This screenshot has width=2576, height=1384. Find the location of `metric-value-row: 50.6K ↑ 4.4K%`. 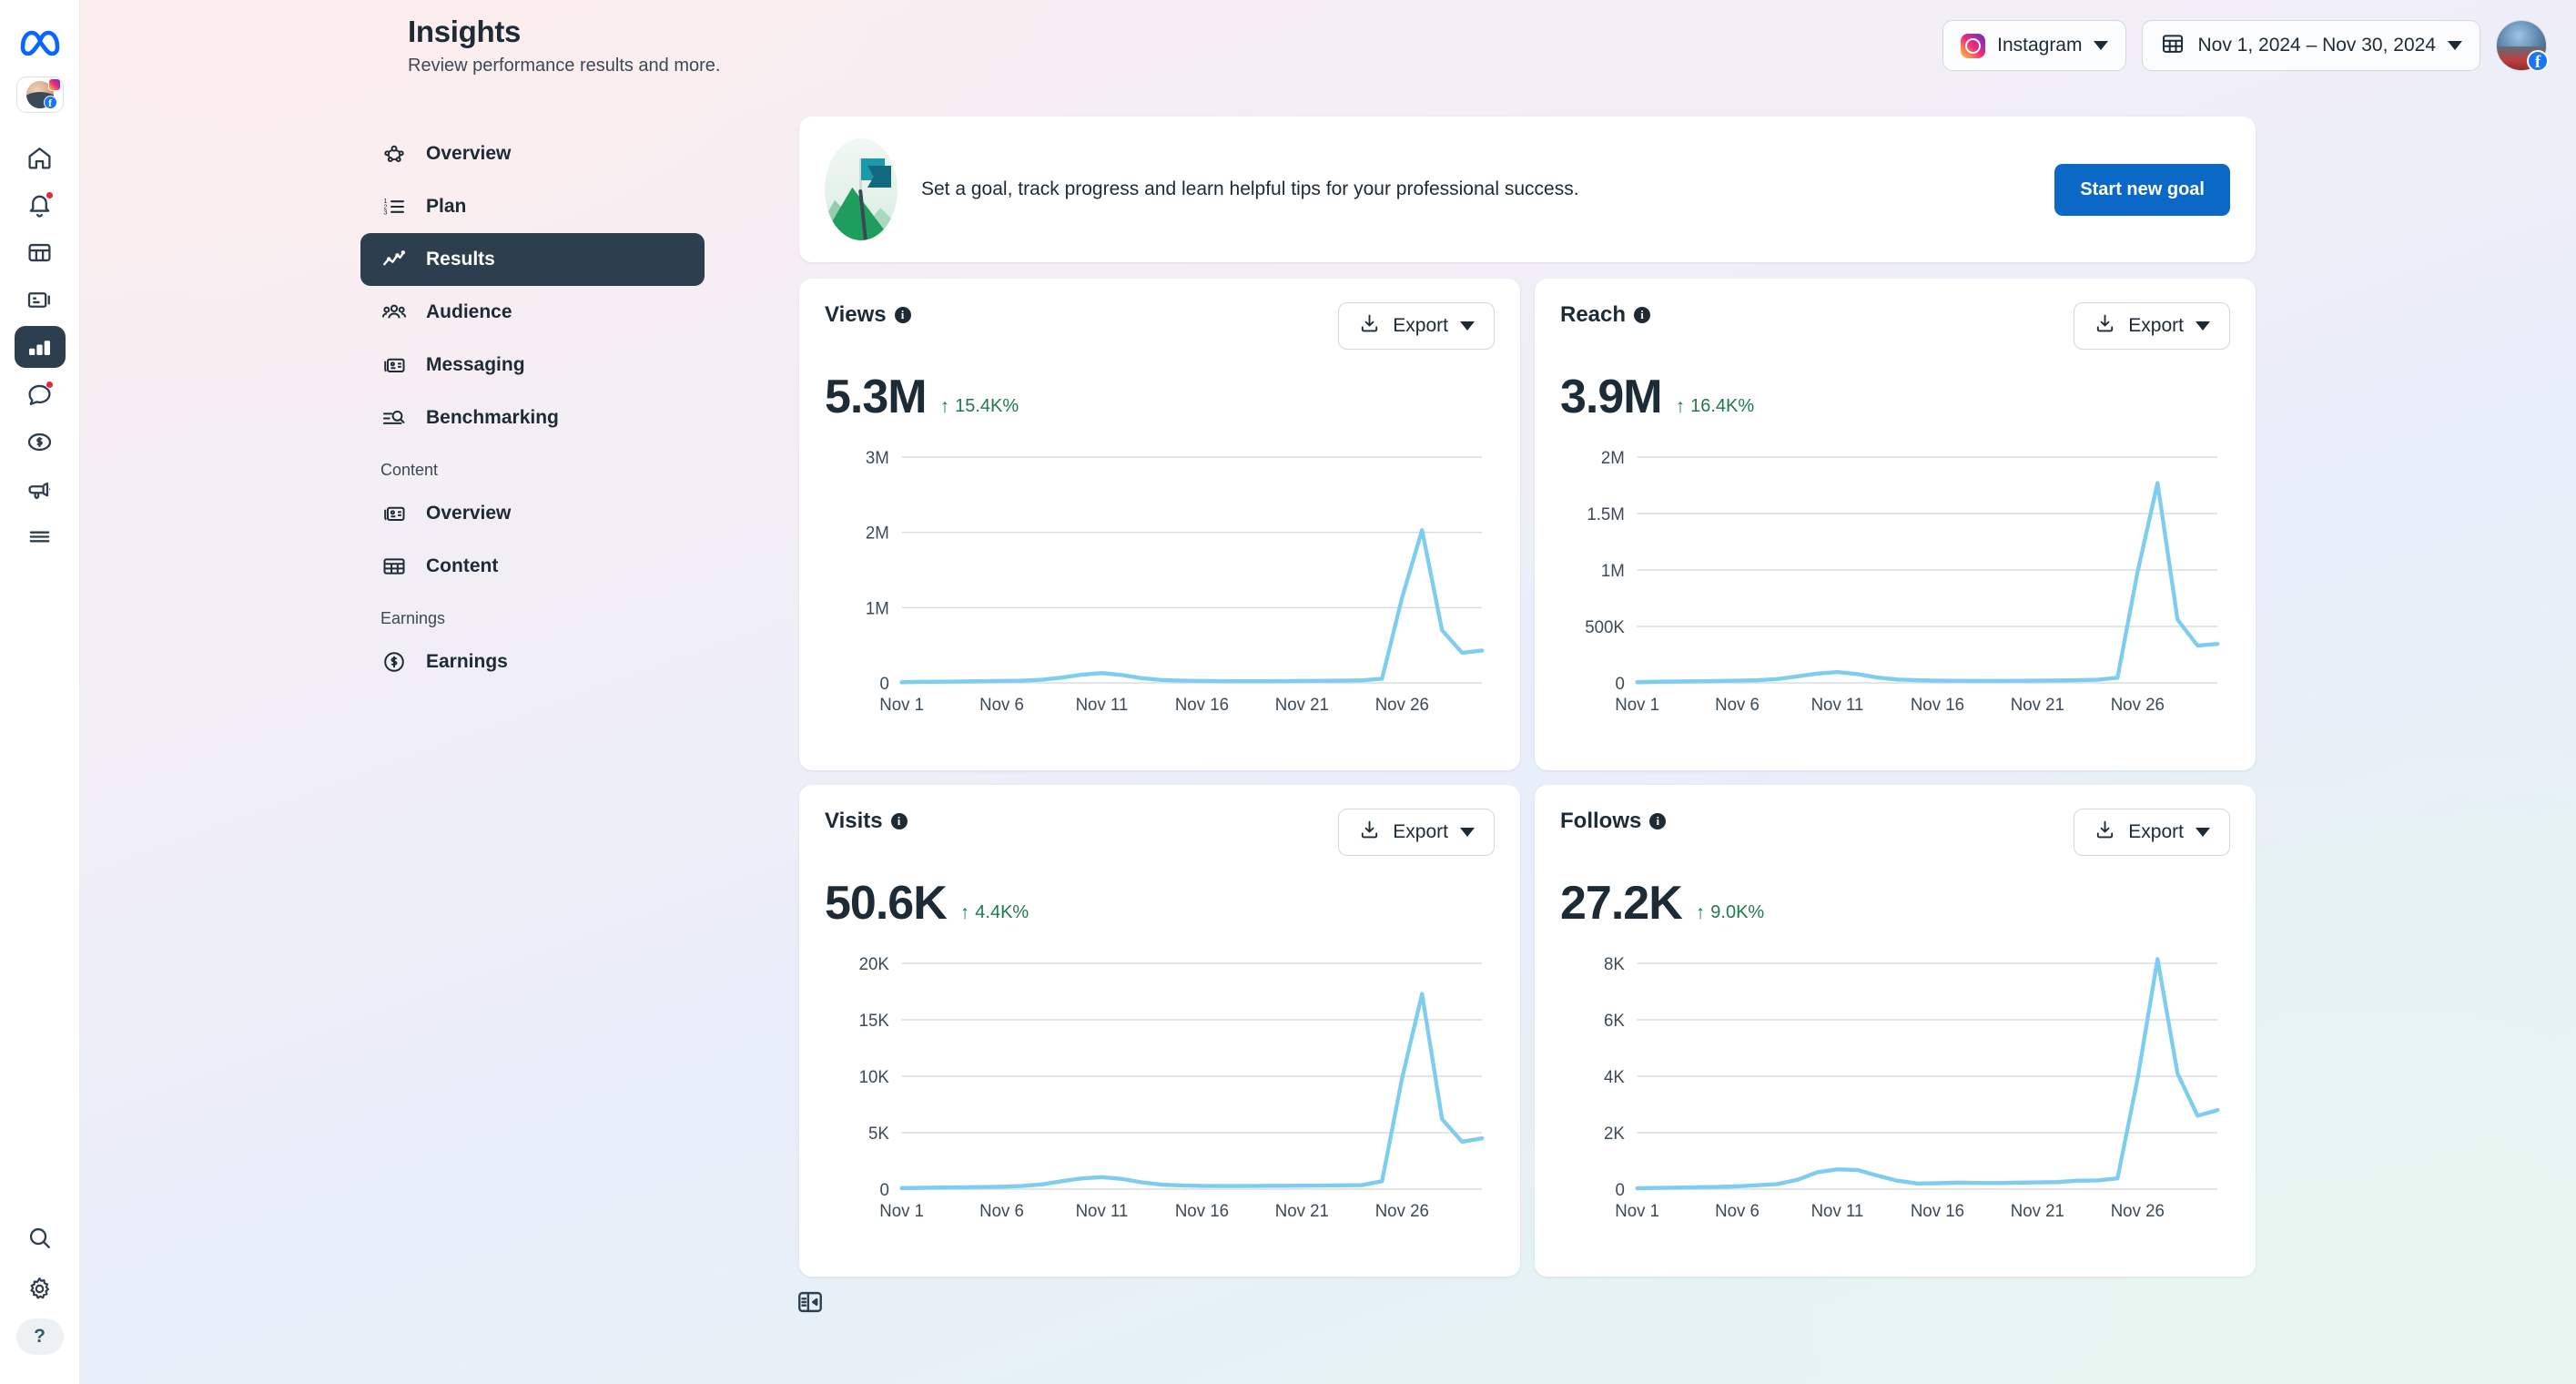

metric-value-row: 50.6K ↑ 4.4K% is located at coordinates (1160, 904).